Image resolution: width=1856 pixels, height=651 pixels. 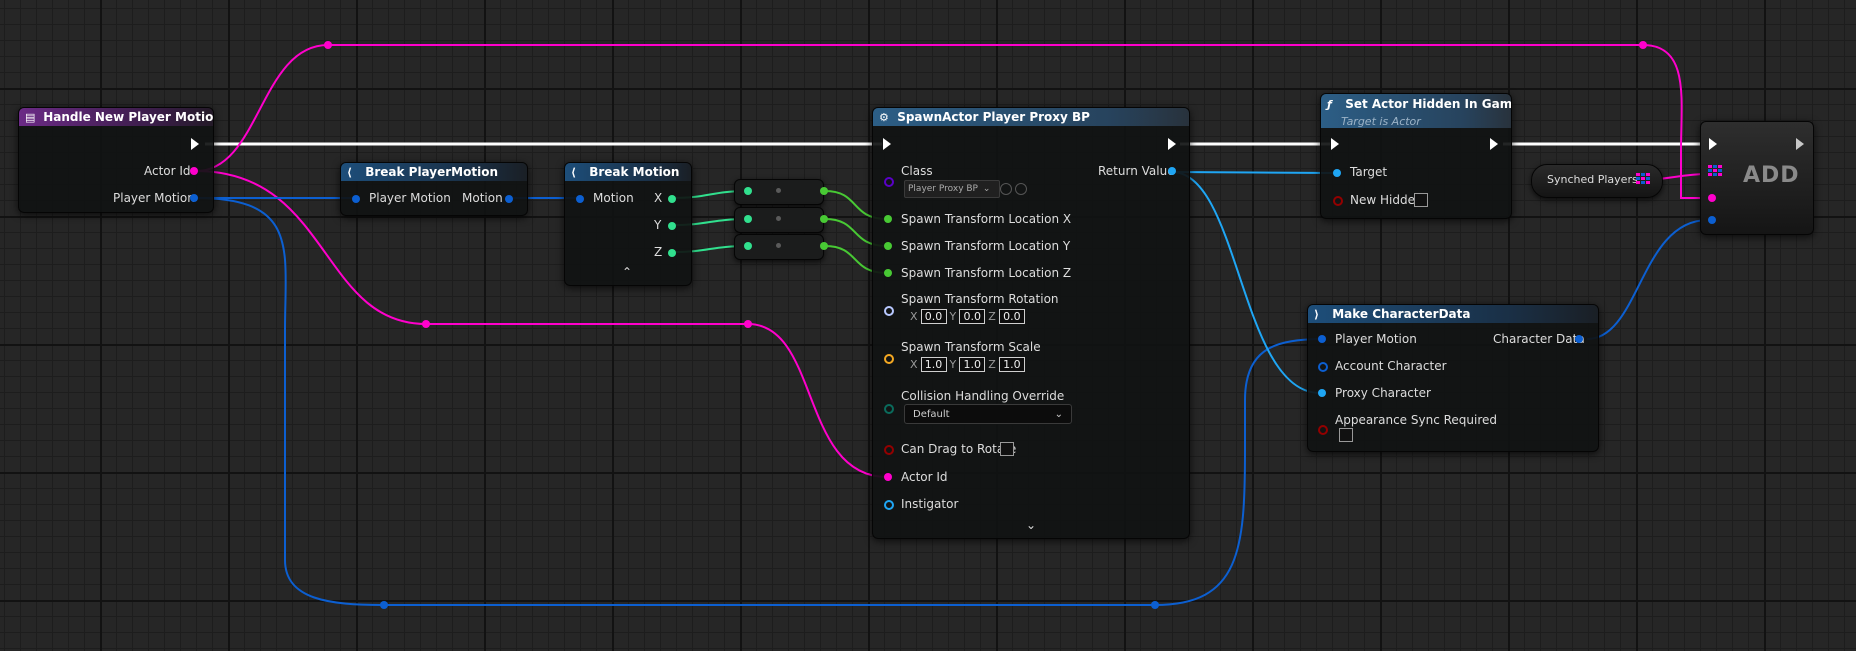 I want to click on int-in-pin, so click(x=1712, y=198).